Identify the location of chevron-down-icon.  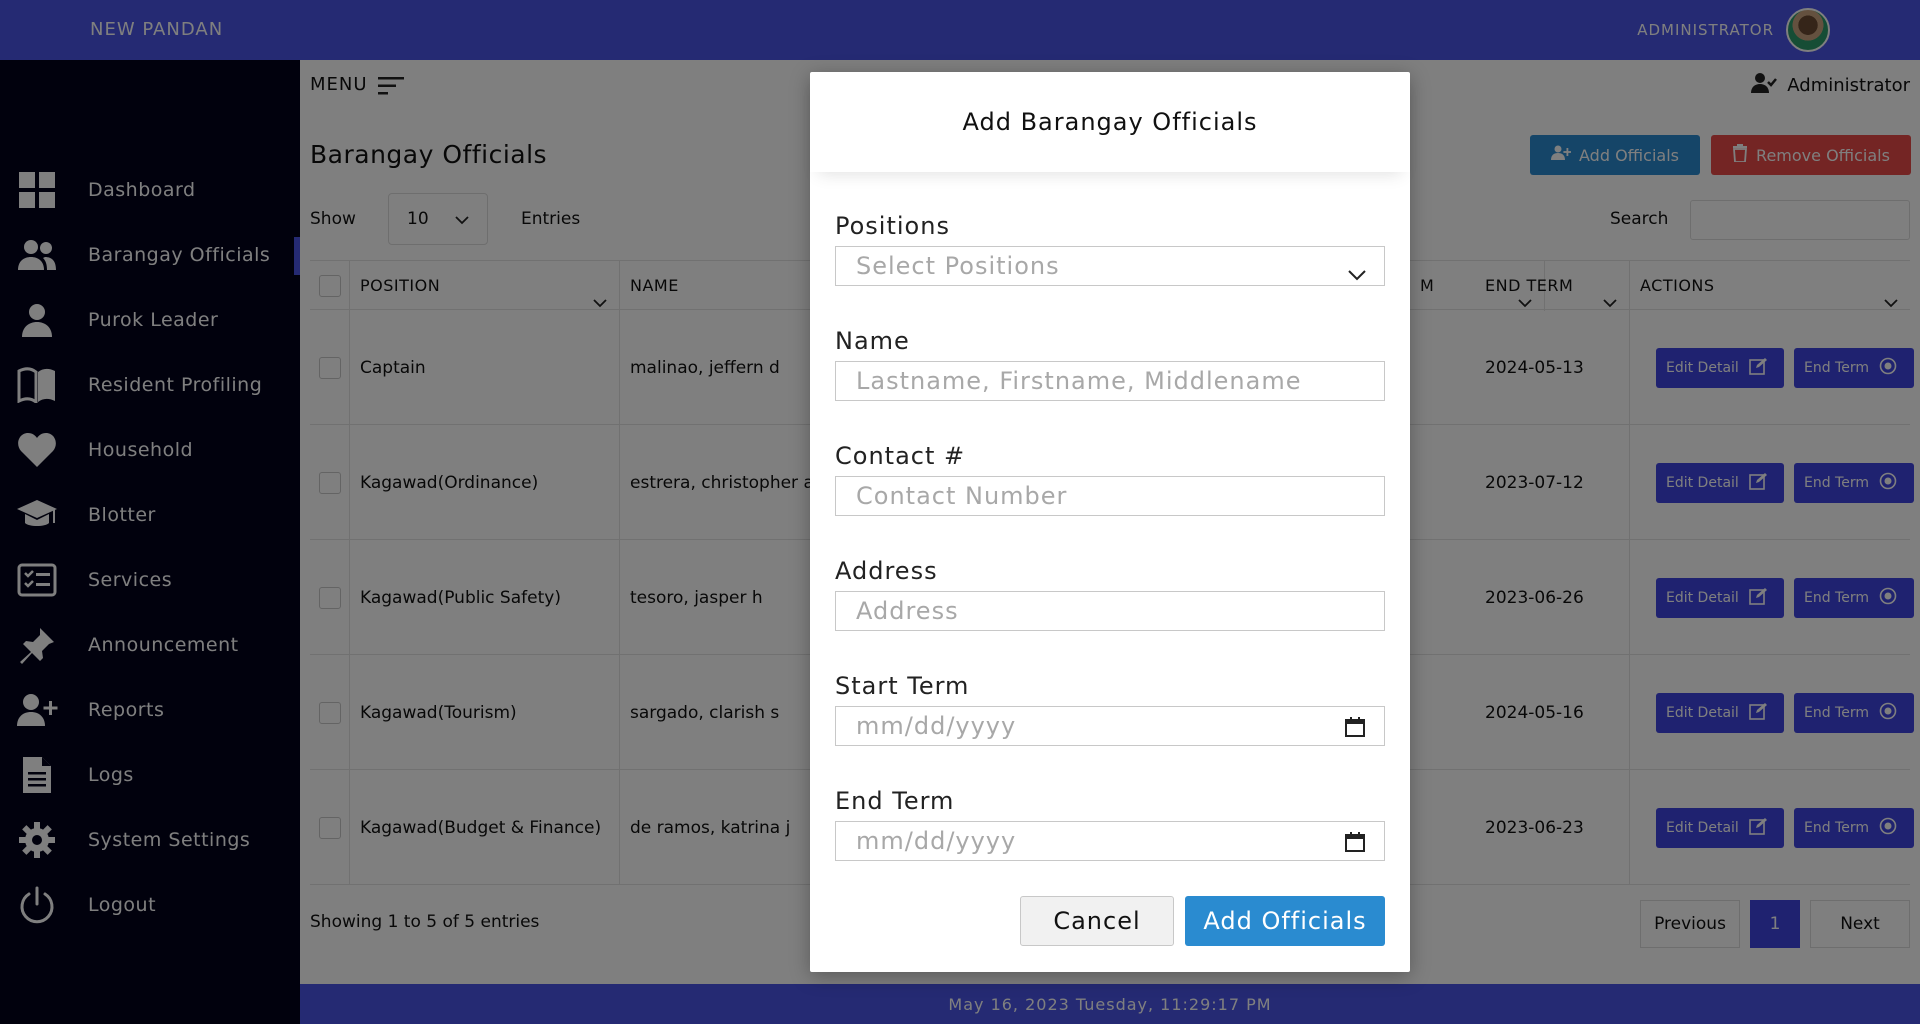
(1357, 273).